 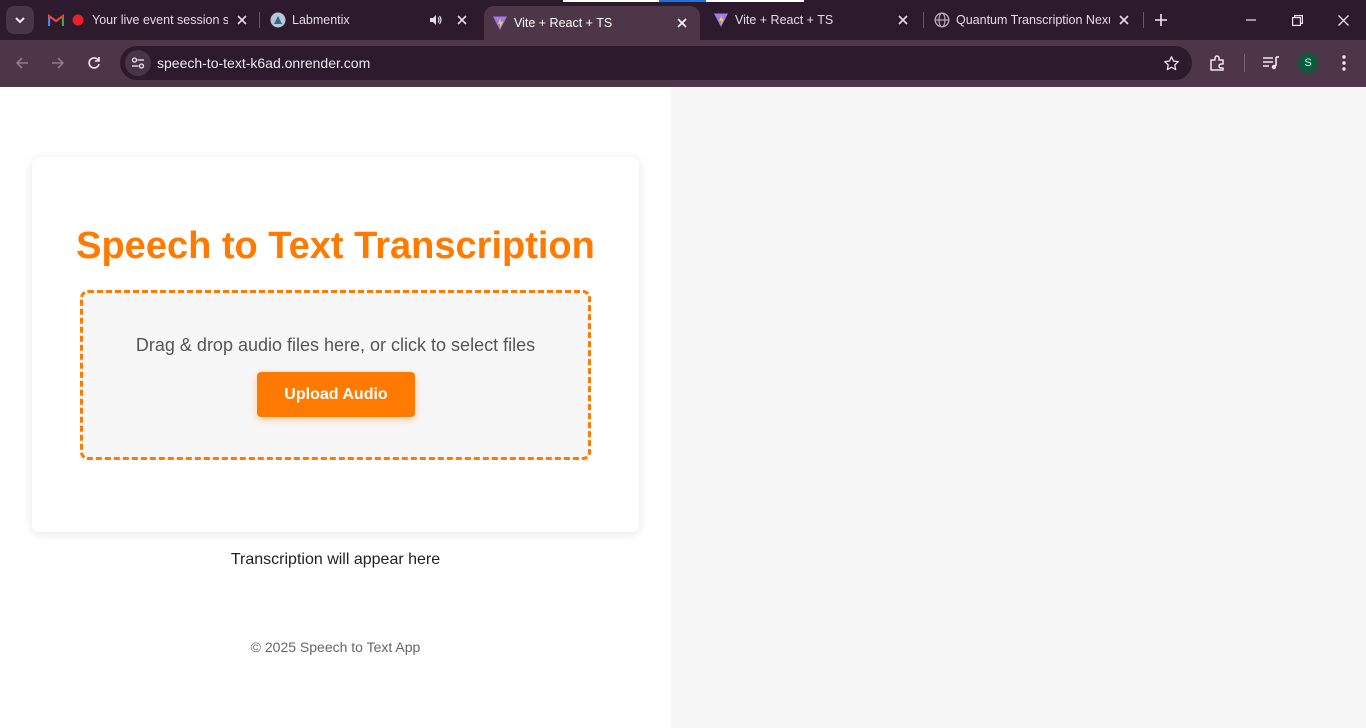 What do you see at coordinates (942, 20) in the screenshot?
I see `globe-icon` at bounding box center [942, 20].